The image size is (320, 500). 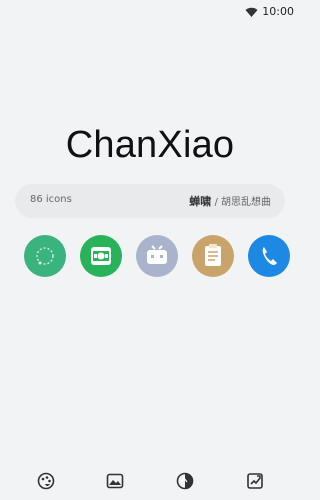 What do you see at coordinates (251, 11) in the screenshot?
I see `wifi-icon` at bounding box center [251, 11].